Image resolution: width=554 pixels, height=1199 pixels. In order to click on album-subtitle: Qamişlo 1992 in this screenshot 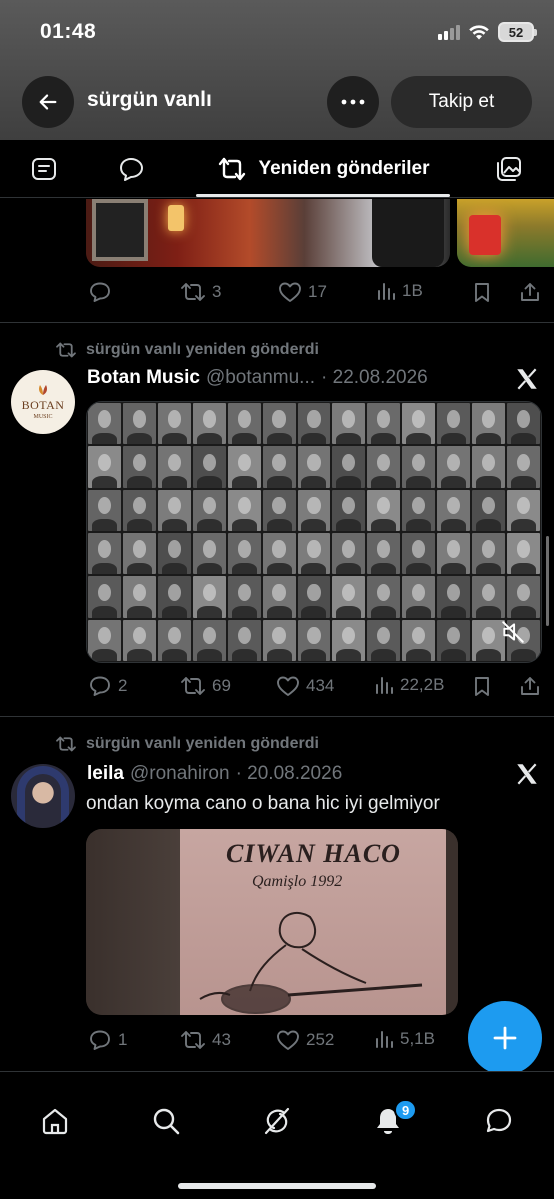, I will do `click(297, 881)`.